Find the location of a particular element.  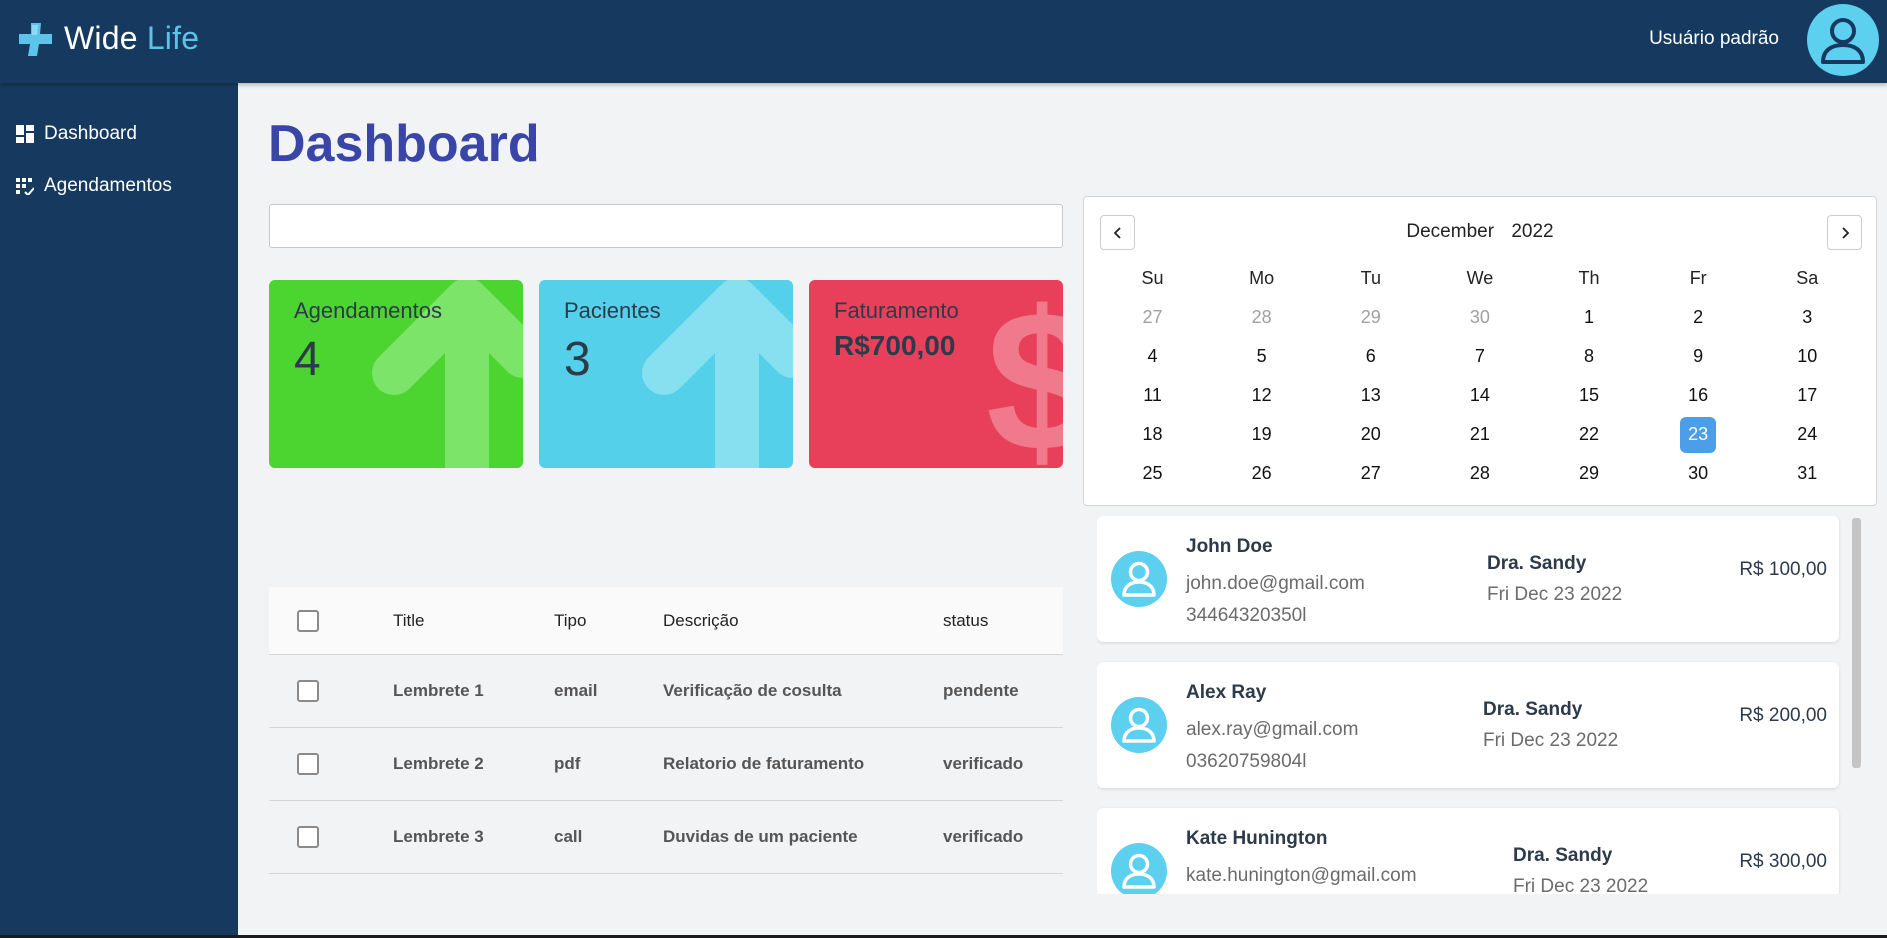

calendar-day: 1 is located at coordinates (1589, 317).